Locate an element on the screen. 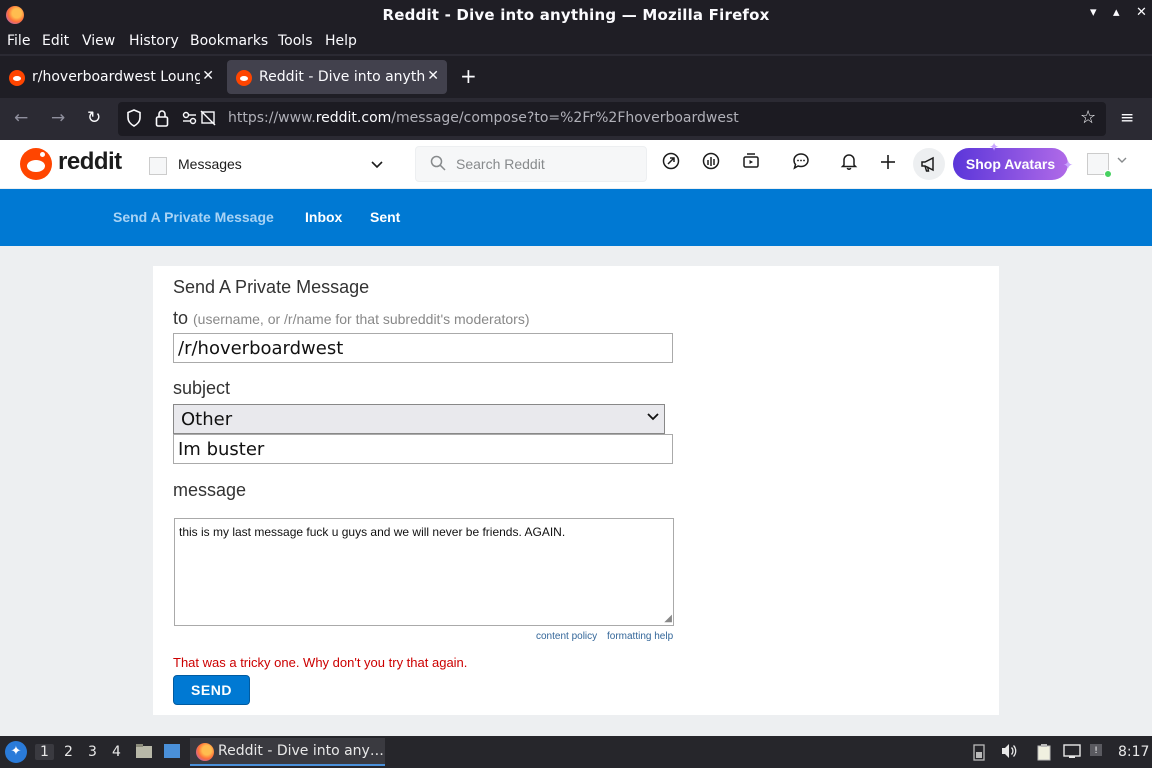  forward-button: → is located at coordinates (58, 118).